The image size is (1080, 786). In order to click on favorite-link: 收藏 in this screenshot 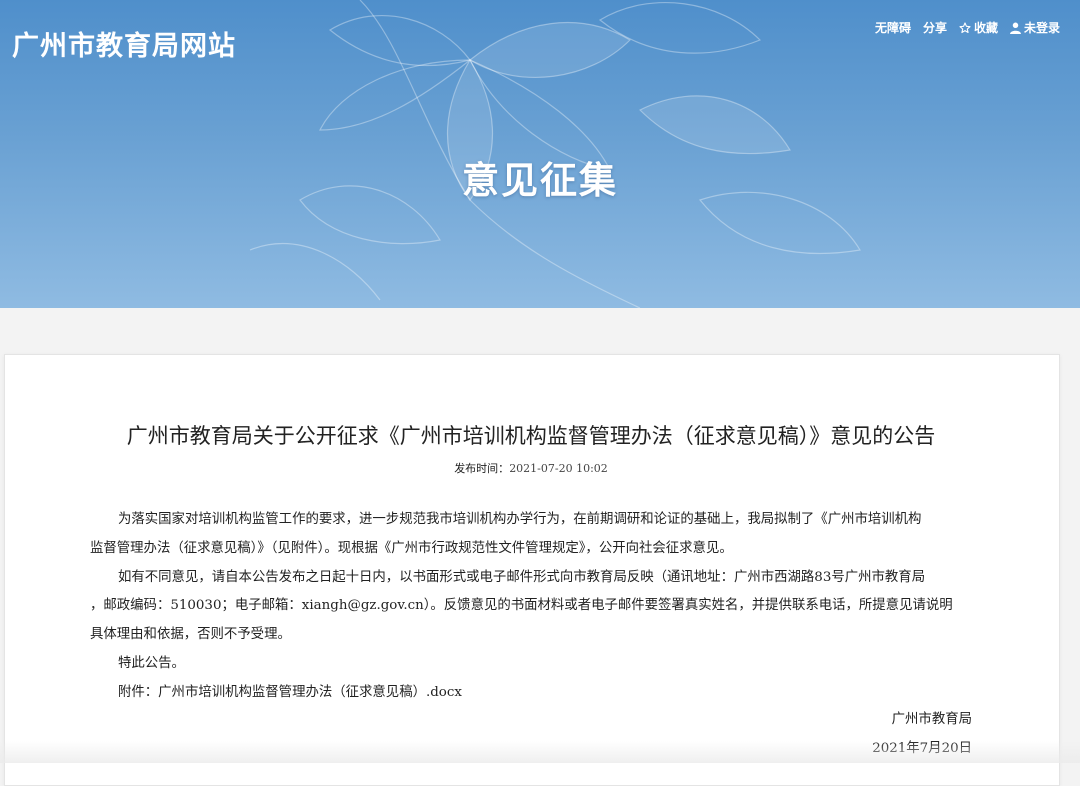, I will do `click(978, 27)`.